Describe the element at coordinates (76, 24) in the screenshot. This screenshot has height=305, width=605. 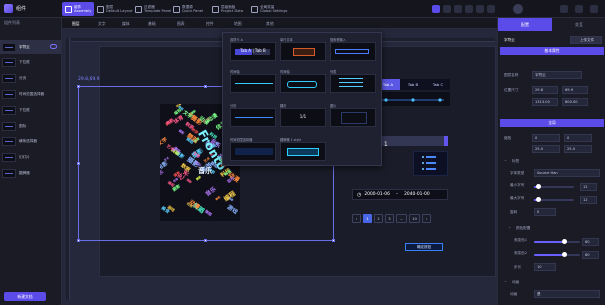
I see `canvas-tab: 图层` at that location.